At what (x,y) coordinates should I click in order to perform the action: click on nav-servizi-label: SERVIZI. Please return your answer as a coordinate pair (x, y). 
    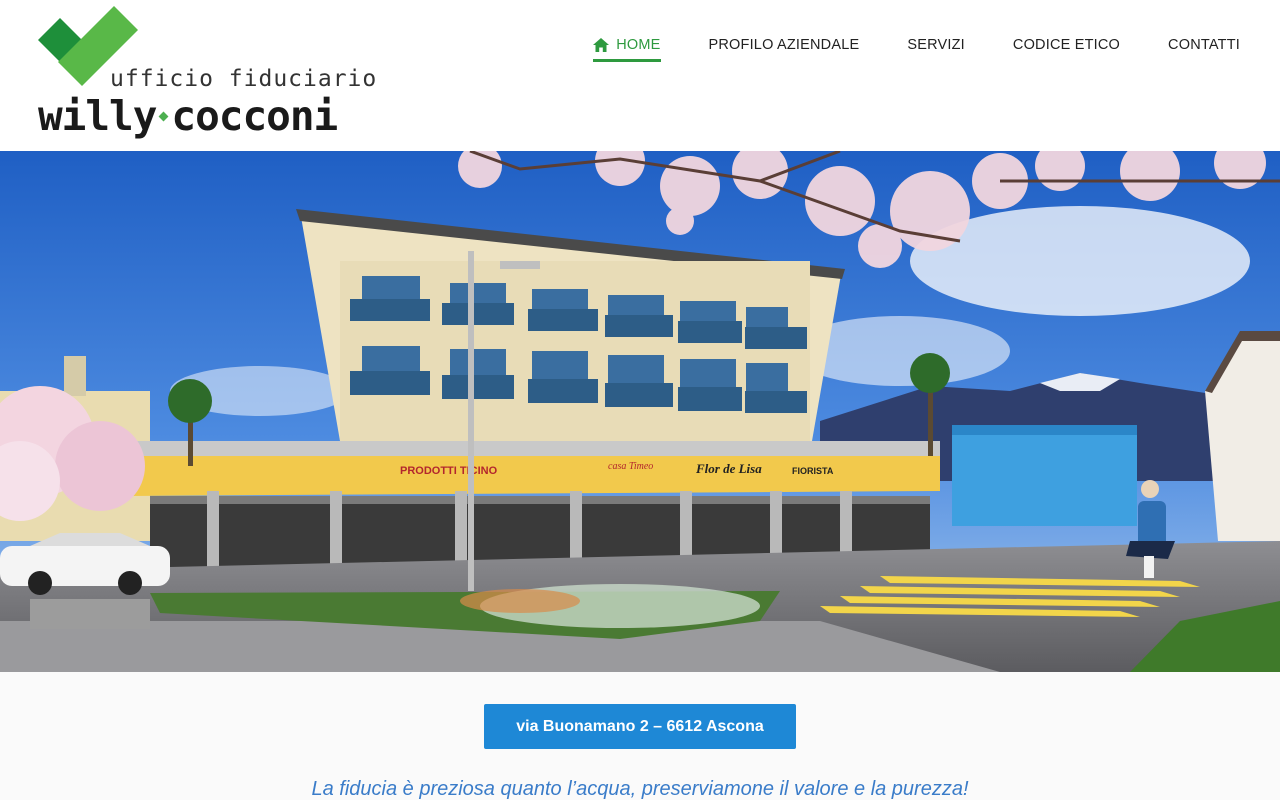
    Looking at the image, I should click on (936, 45).